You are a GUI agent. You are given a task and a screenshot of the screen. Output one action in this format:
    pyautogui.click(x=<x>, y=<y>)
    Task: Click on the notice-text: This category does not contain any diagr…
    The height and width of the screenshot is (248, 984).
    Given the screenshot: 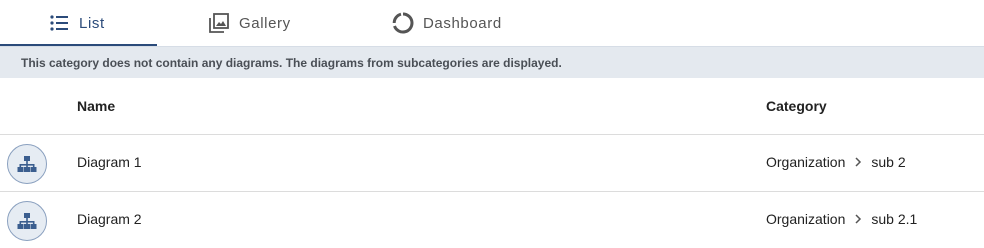 What is the action you would take?
    pyautogui.click(x=291, y=62)
    